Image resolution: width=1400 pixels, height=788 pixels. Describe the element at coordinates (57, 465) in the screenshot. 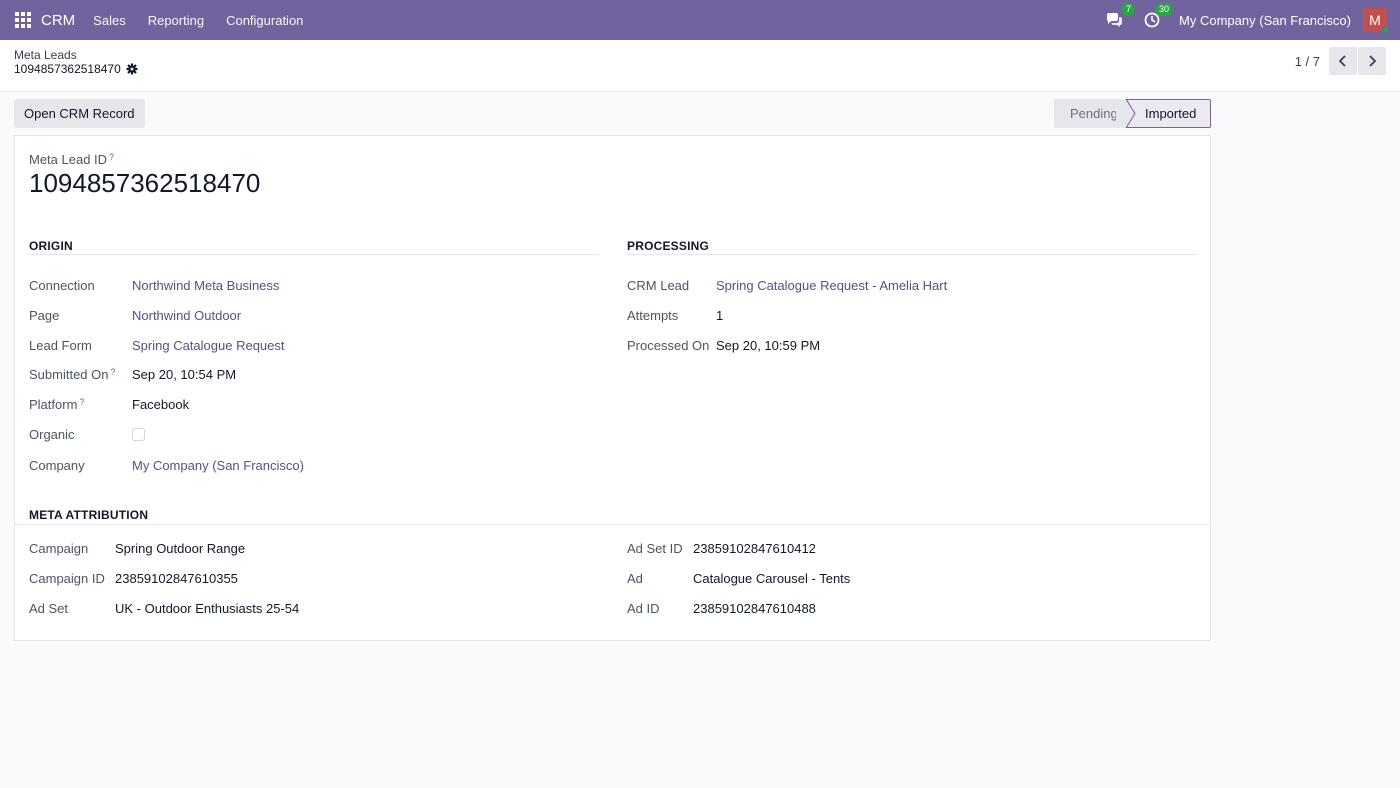

I see `company-label: Company` at that location.